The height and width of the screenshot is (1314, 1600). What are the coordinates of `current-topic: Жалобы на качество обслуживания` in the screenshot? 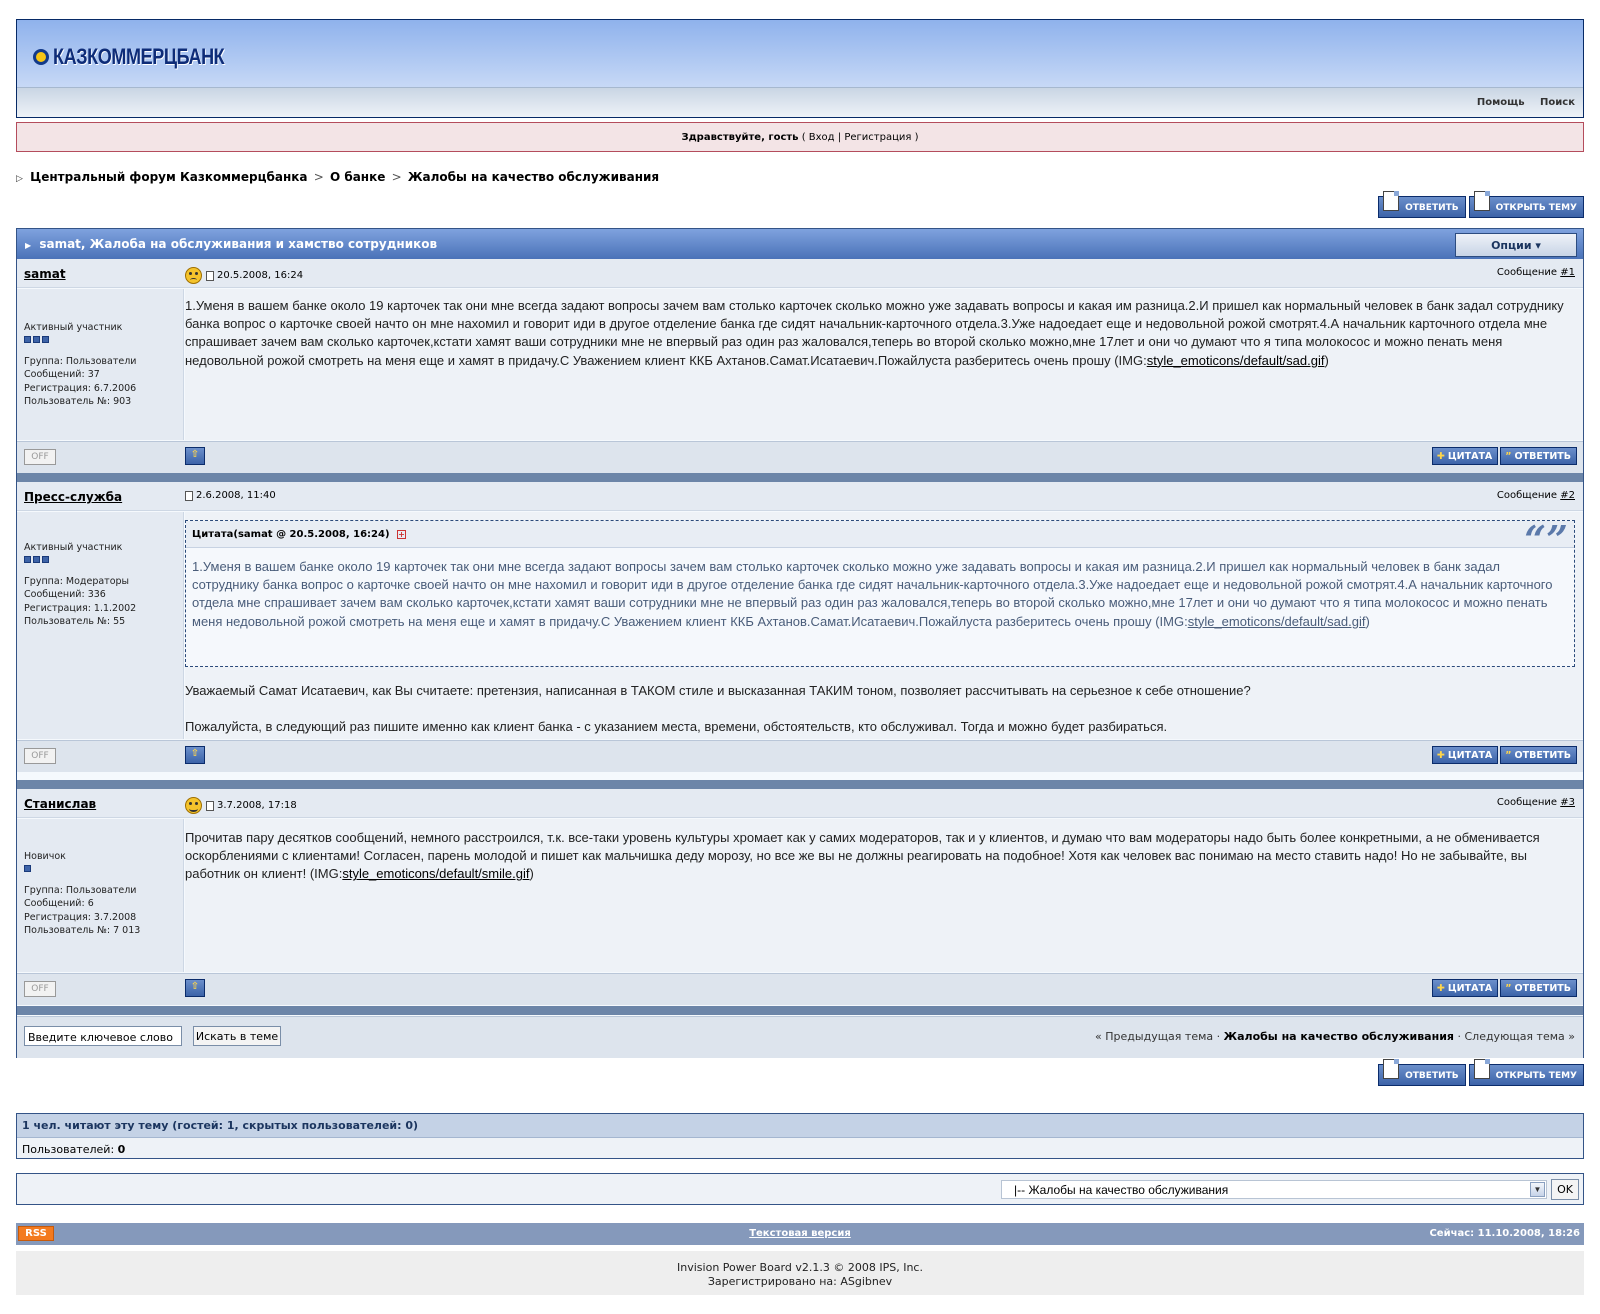 It's located at (1338, 1036).